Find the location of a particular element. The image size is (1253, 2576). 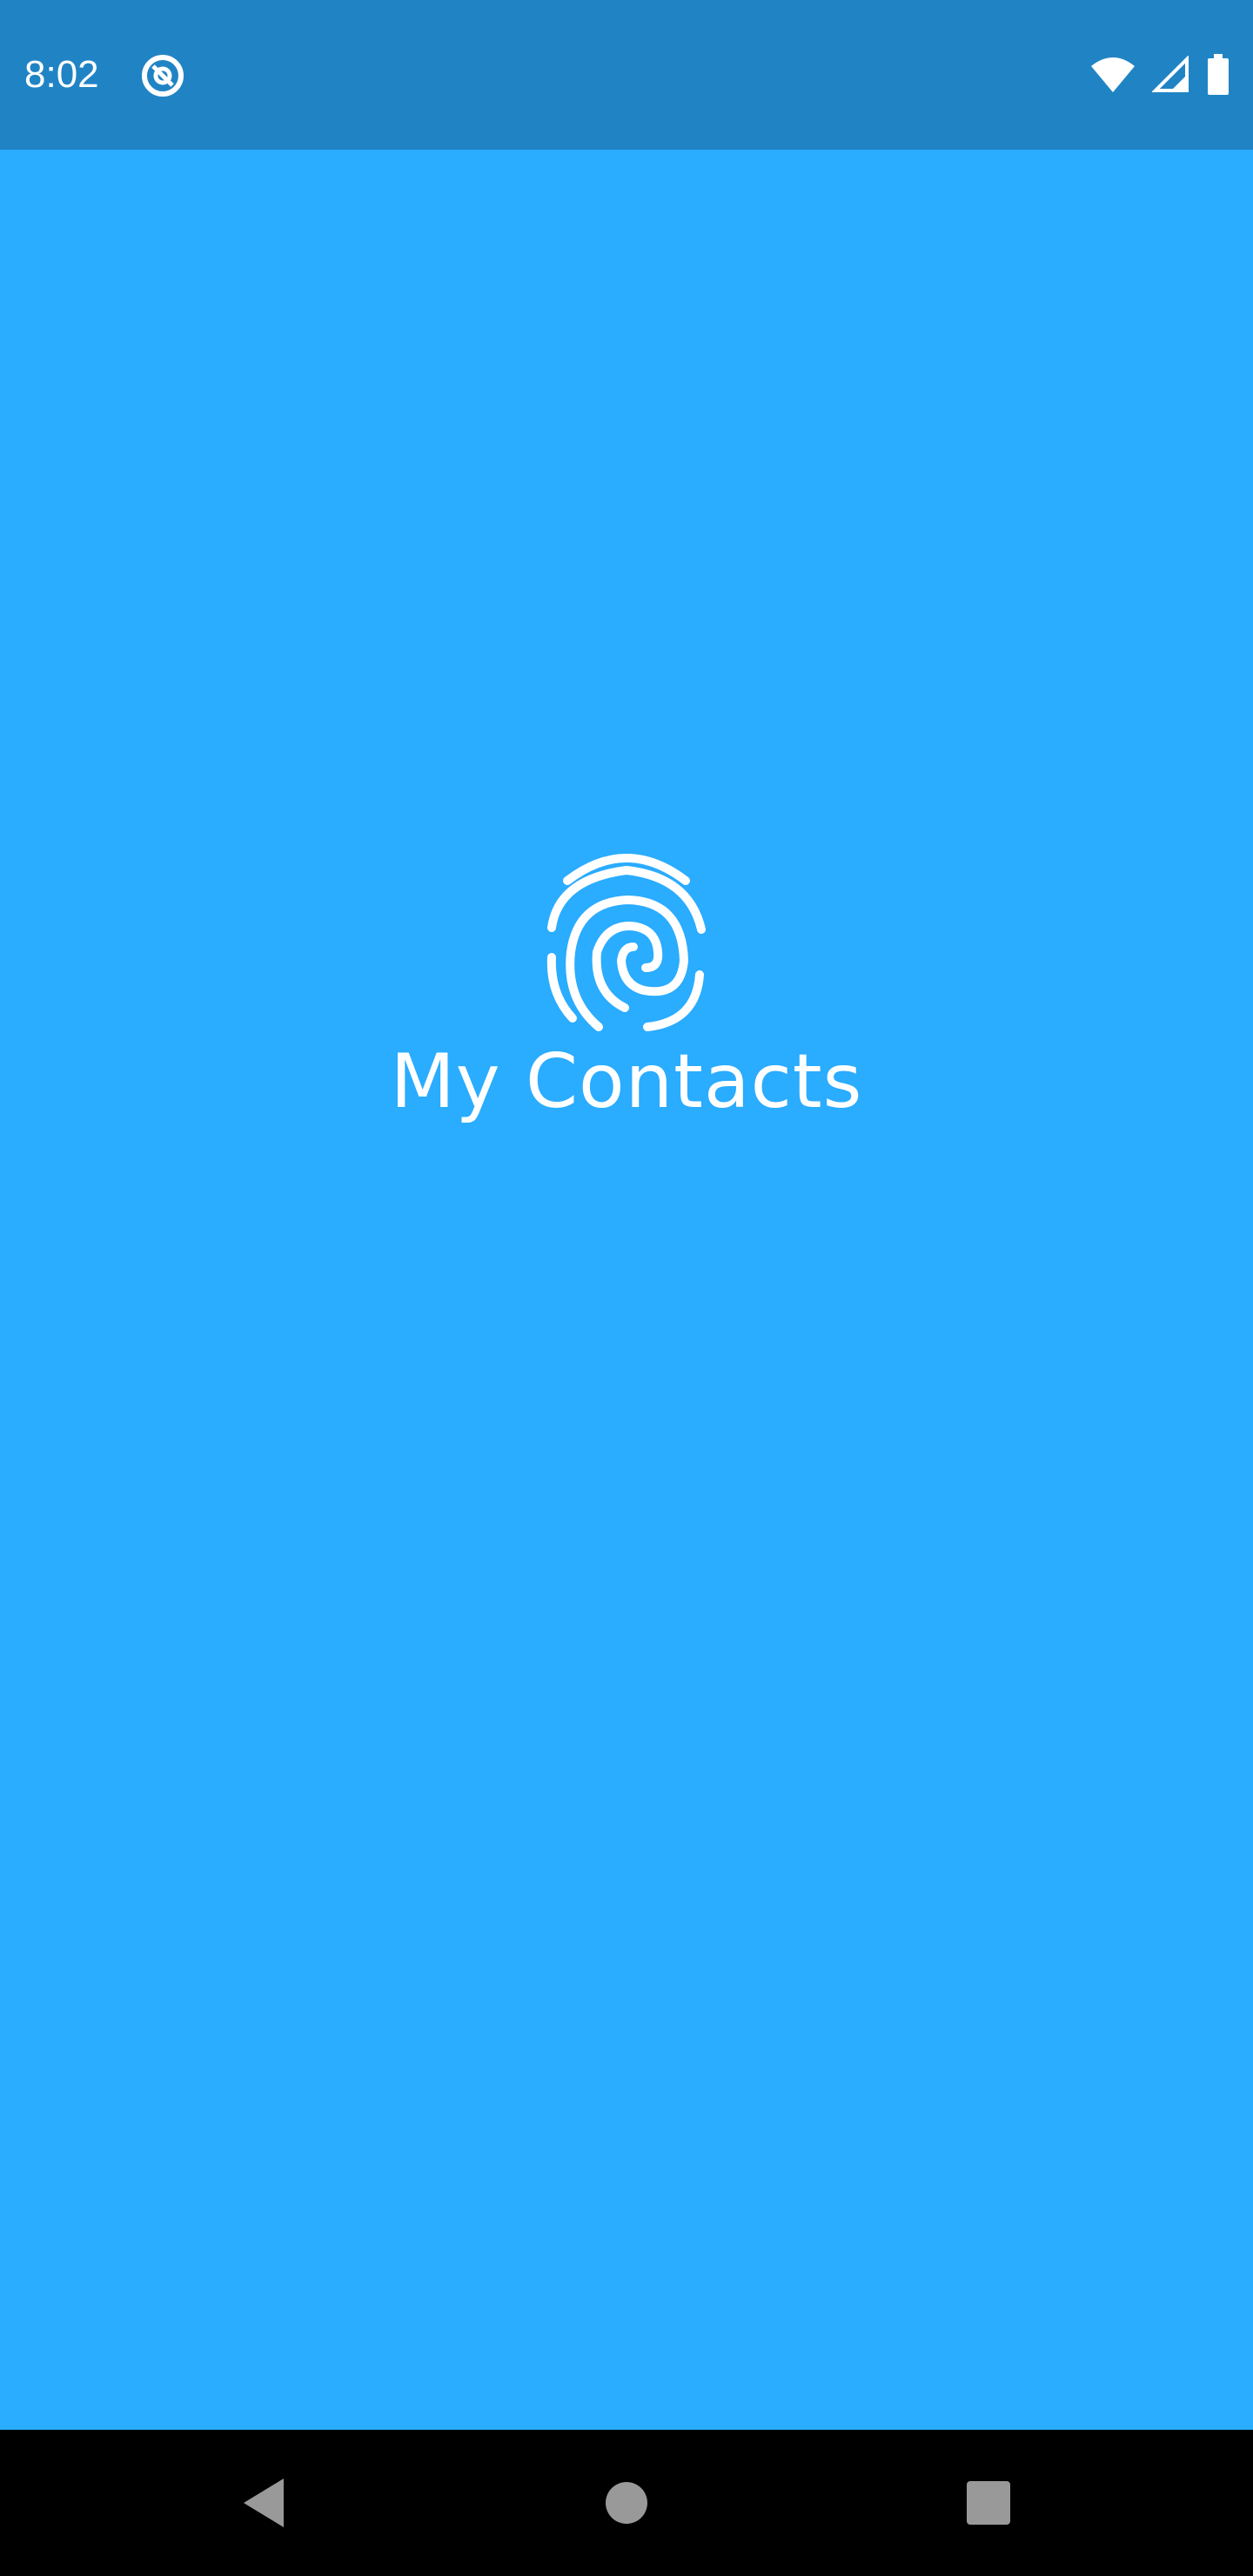

battery-icon is located at coordinates (1218, 74).